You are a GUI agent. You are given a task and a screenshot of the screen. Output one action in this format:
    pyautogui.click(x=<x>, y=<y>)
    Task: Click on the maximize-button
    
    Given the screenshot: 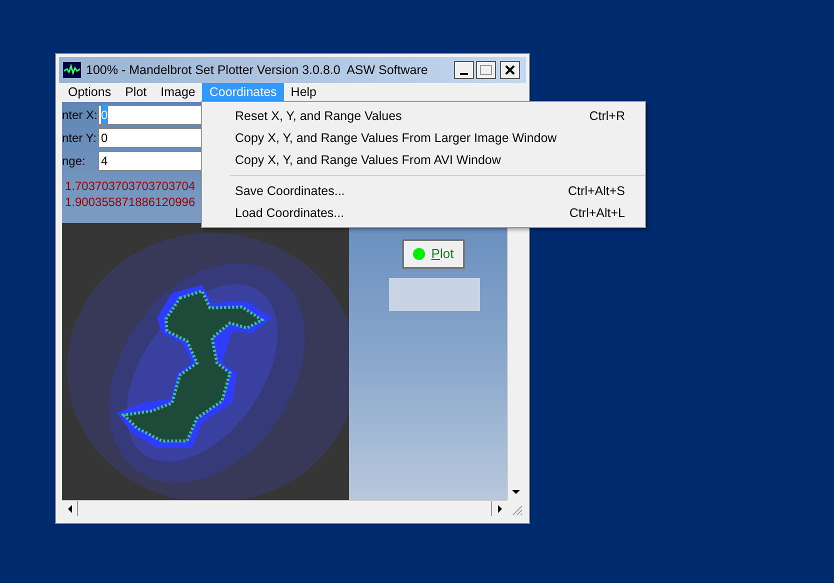 What is the action you would take?
    pyautogui.click(x=486, y=70)
    